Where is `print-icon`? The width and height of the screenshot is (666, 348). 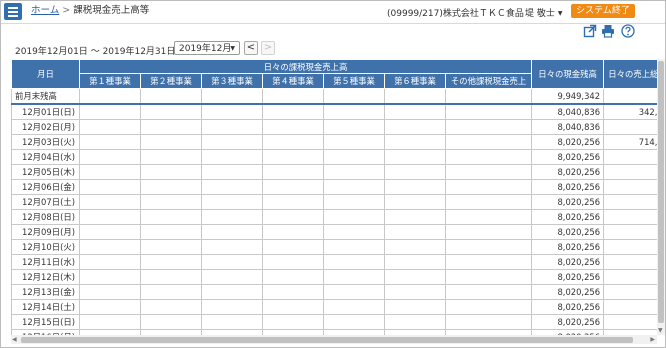 print-icon is located at coordinates (608, 31).